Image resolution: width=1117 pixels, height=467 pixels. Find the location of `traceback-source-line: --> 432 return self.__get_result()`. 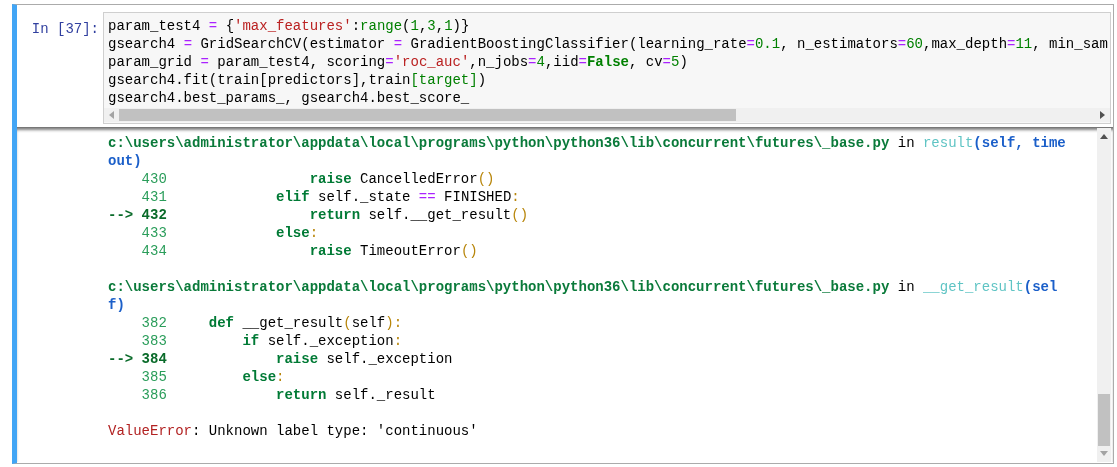

traceback-source-line: --> 432 return self.__get_result() is located at coordinates (318, 215).